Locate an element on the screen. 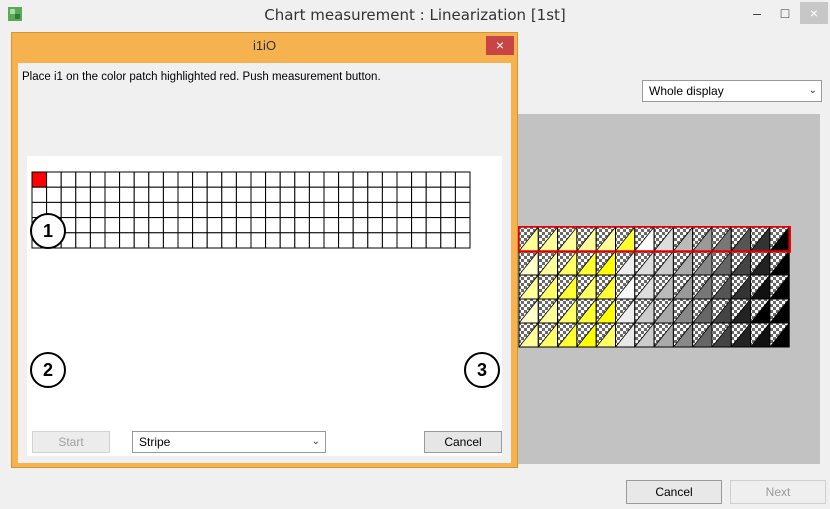 The width and height of the screenshot is (830, 509). next-button: Next is located at coordinates (778, 492).